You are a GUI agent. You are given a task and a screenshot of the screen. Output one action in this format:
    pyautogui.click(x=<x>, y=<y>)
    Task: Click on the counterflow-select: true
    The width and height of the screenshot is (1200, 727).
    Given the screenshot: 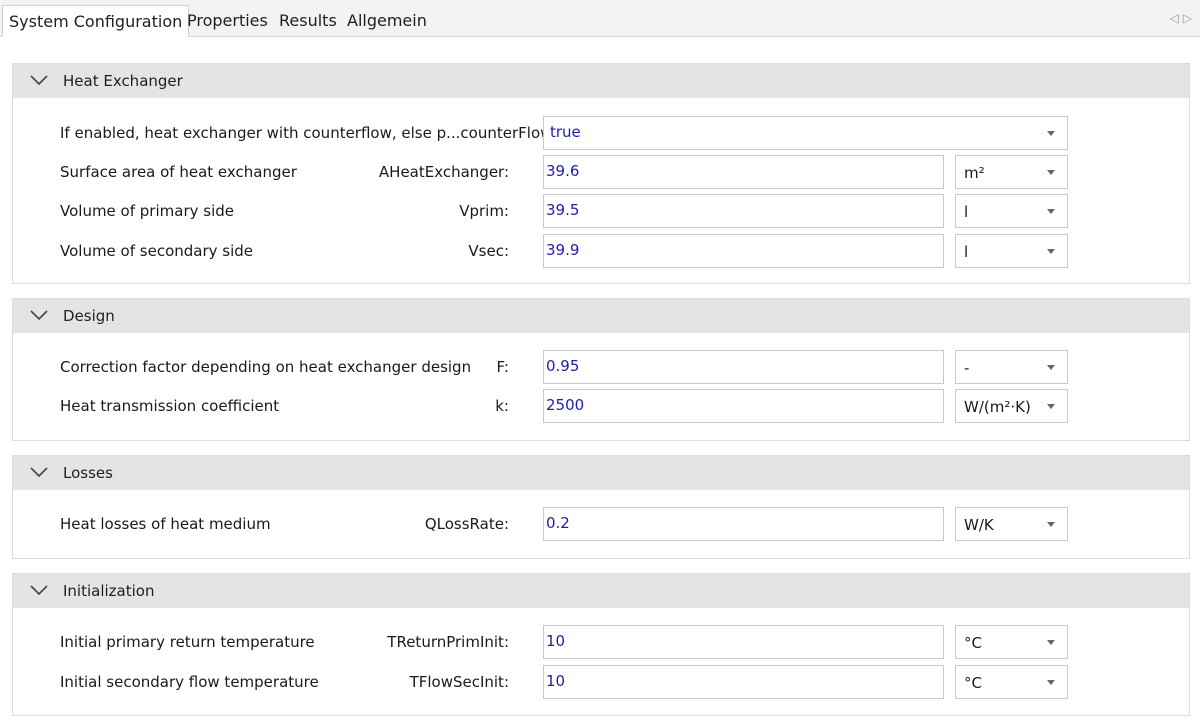 What is the action you would take?
    pyautogui.click(x=805, y=133)
    